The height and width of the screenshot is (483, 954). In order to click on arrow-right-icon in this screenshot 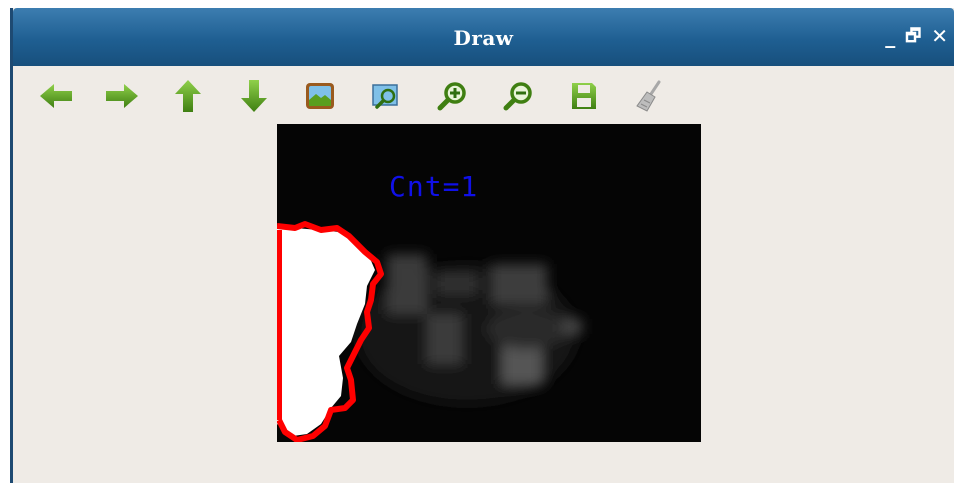, I will do `click(122, 96)`.